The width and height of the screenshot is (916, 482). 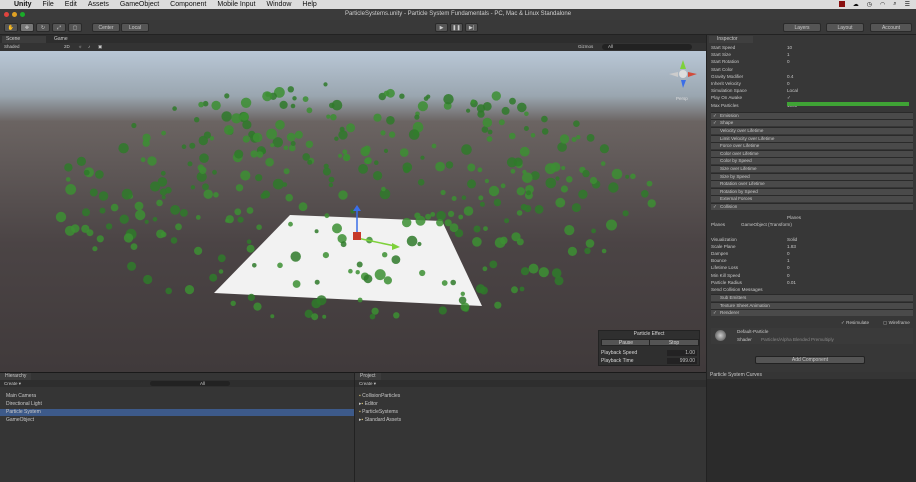 What do you see at coordinates (456, 27) in the screenshot?
I see `pause-button: ❚❚` at bounding box center [456, 27].